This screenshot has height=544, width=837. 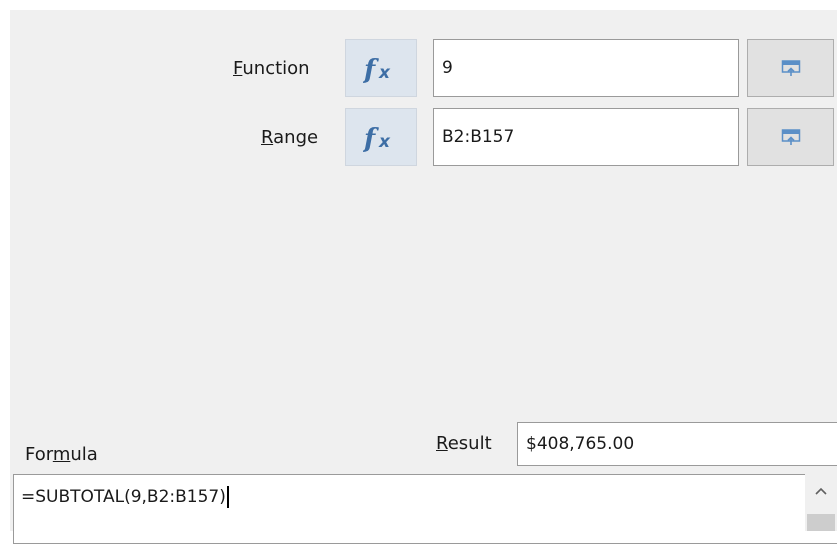 I want to click on scroll-thumb, so click(x=821, y=522).